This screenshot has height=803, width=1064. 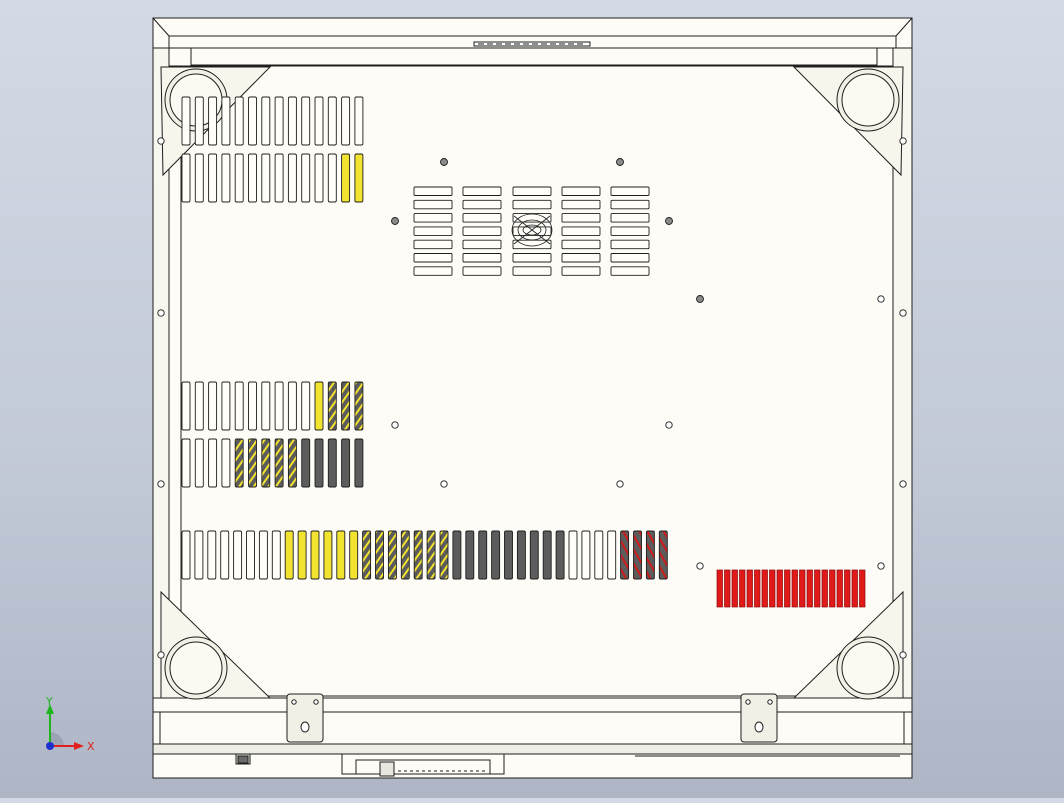 What do you see at coordinates (305, 727) in the screenshot?
I see `hinge-bracket-left-slot` at bounding box center [305, 727].